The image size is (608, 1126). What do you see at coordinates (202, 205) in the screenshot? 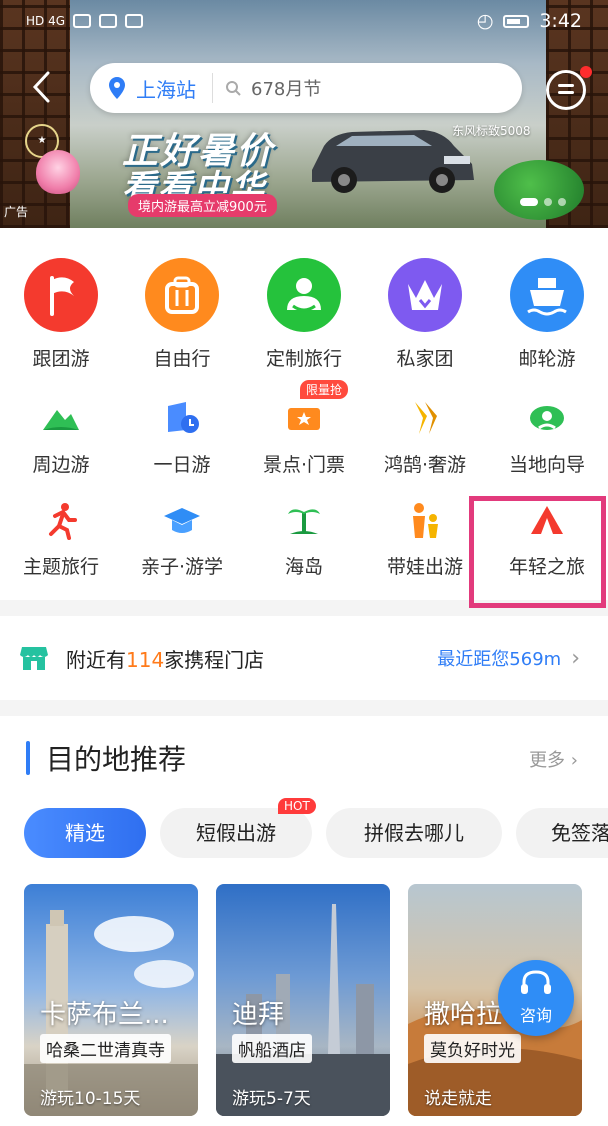
I see `promo-discount-badge: 境内游最高立减900元` at bounding box center [202, 205].